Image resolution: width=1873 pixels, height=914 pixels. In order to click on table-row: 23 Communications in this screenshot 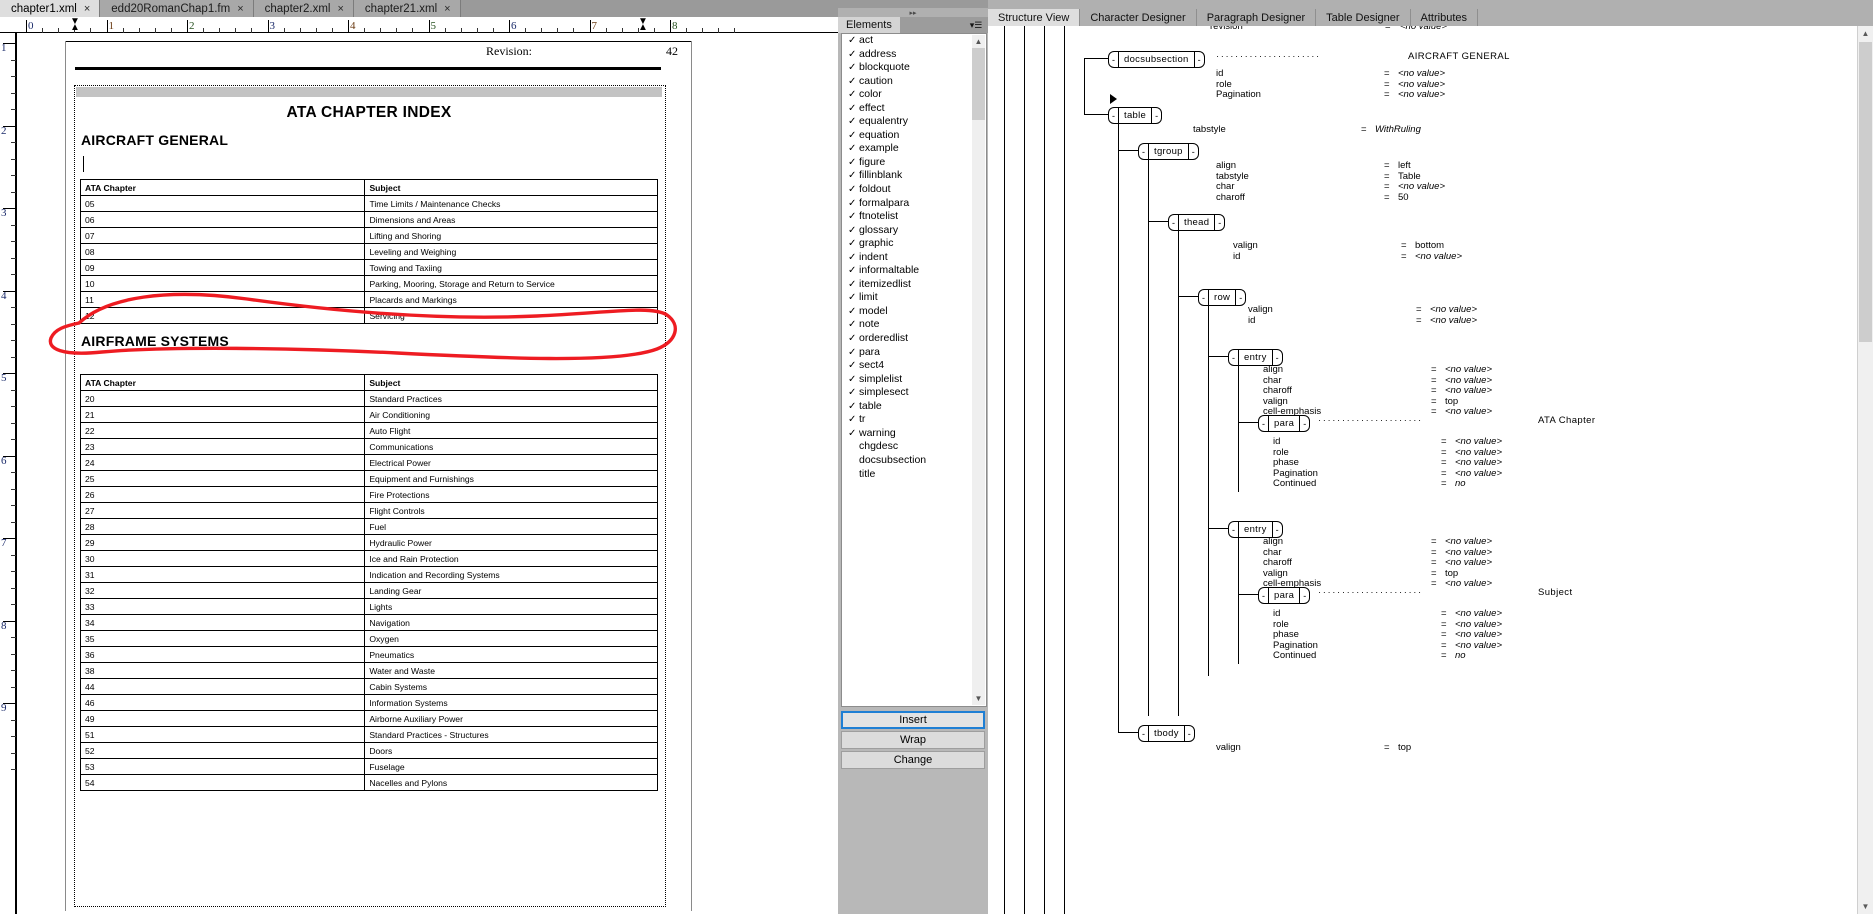, I will do `click(368, 446)`.